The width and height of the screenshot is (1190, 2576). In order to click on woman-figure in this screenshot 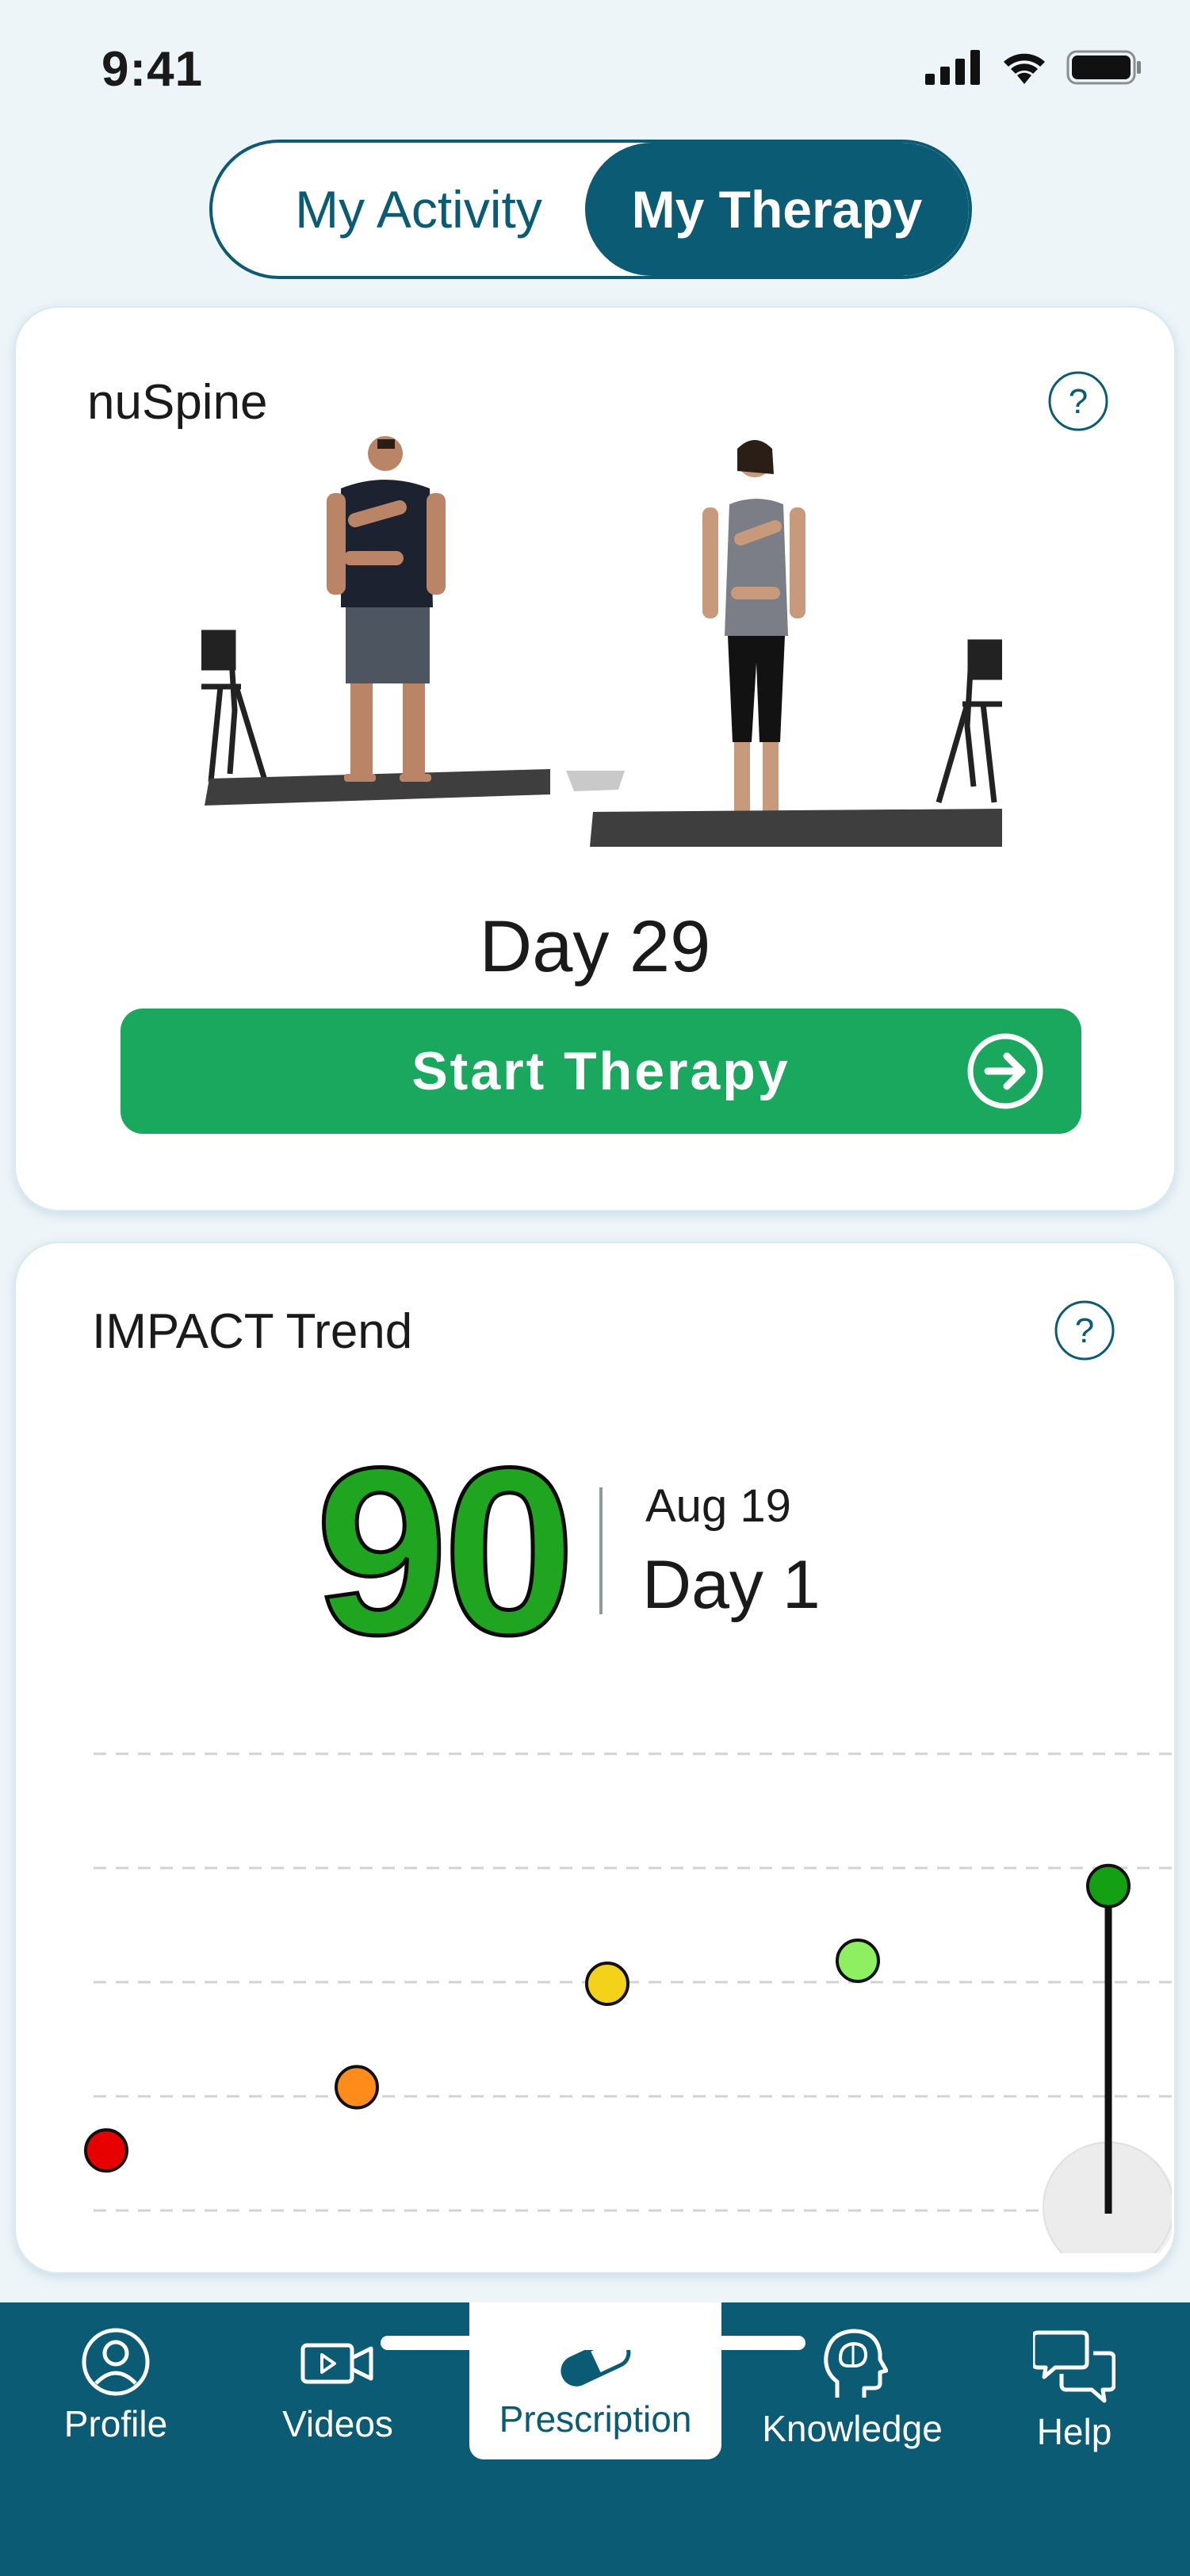, I will do `click(753, 627)`.